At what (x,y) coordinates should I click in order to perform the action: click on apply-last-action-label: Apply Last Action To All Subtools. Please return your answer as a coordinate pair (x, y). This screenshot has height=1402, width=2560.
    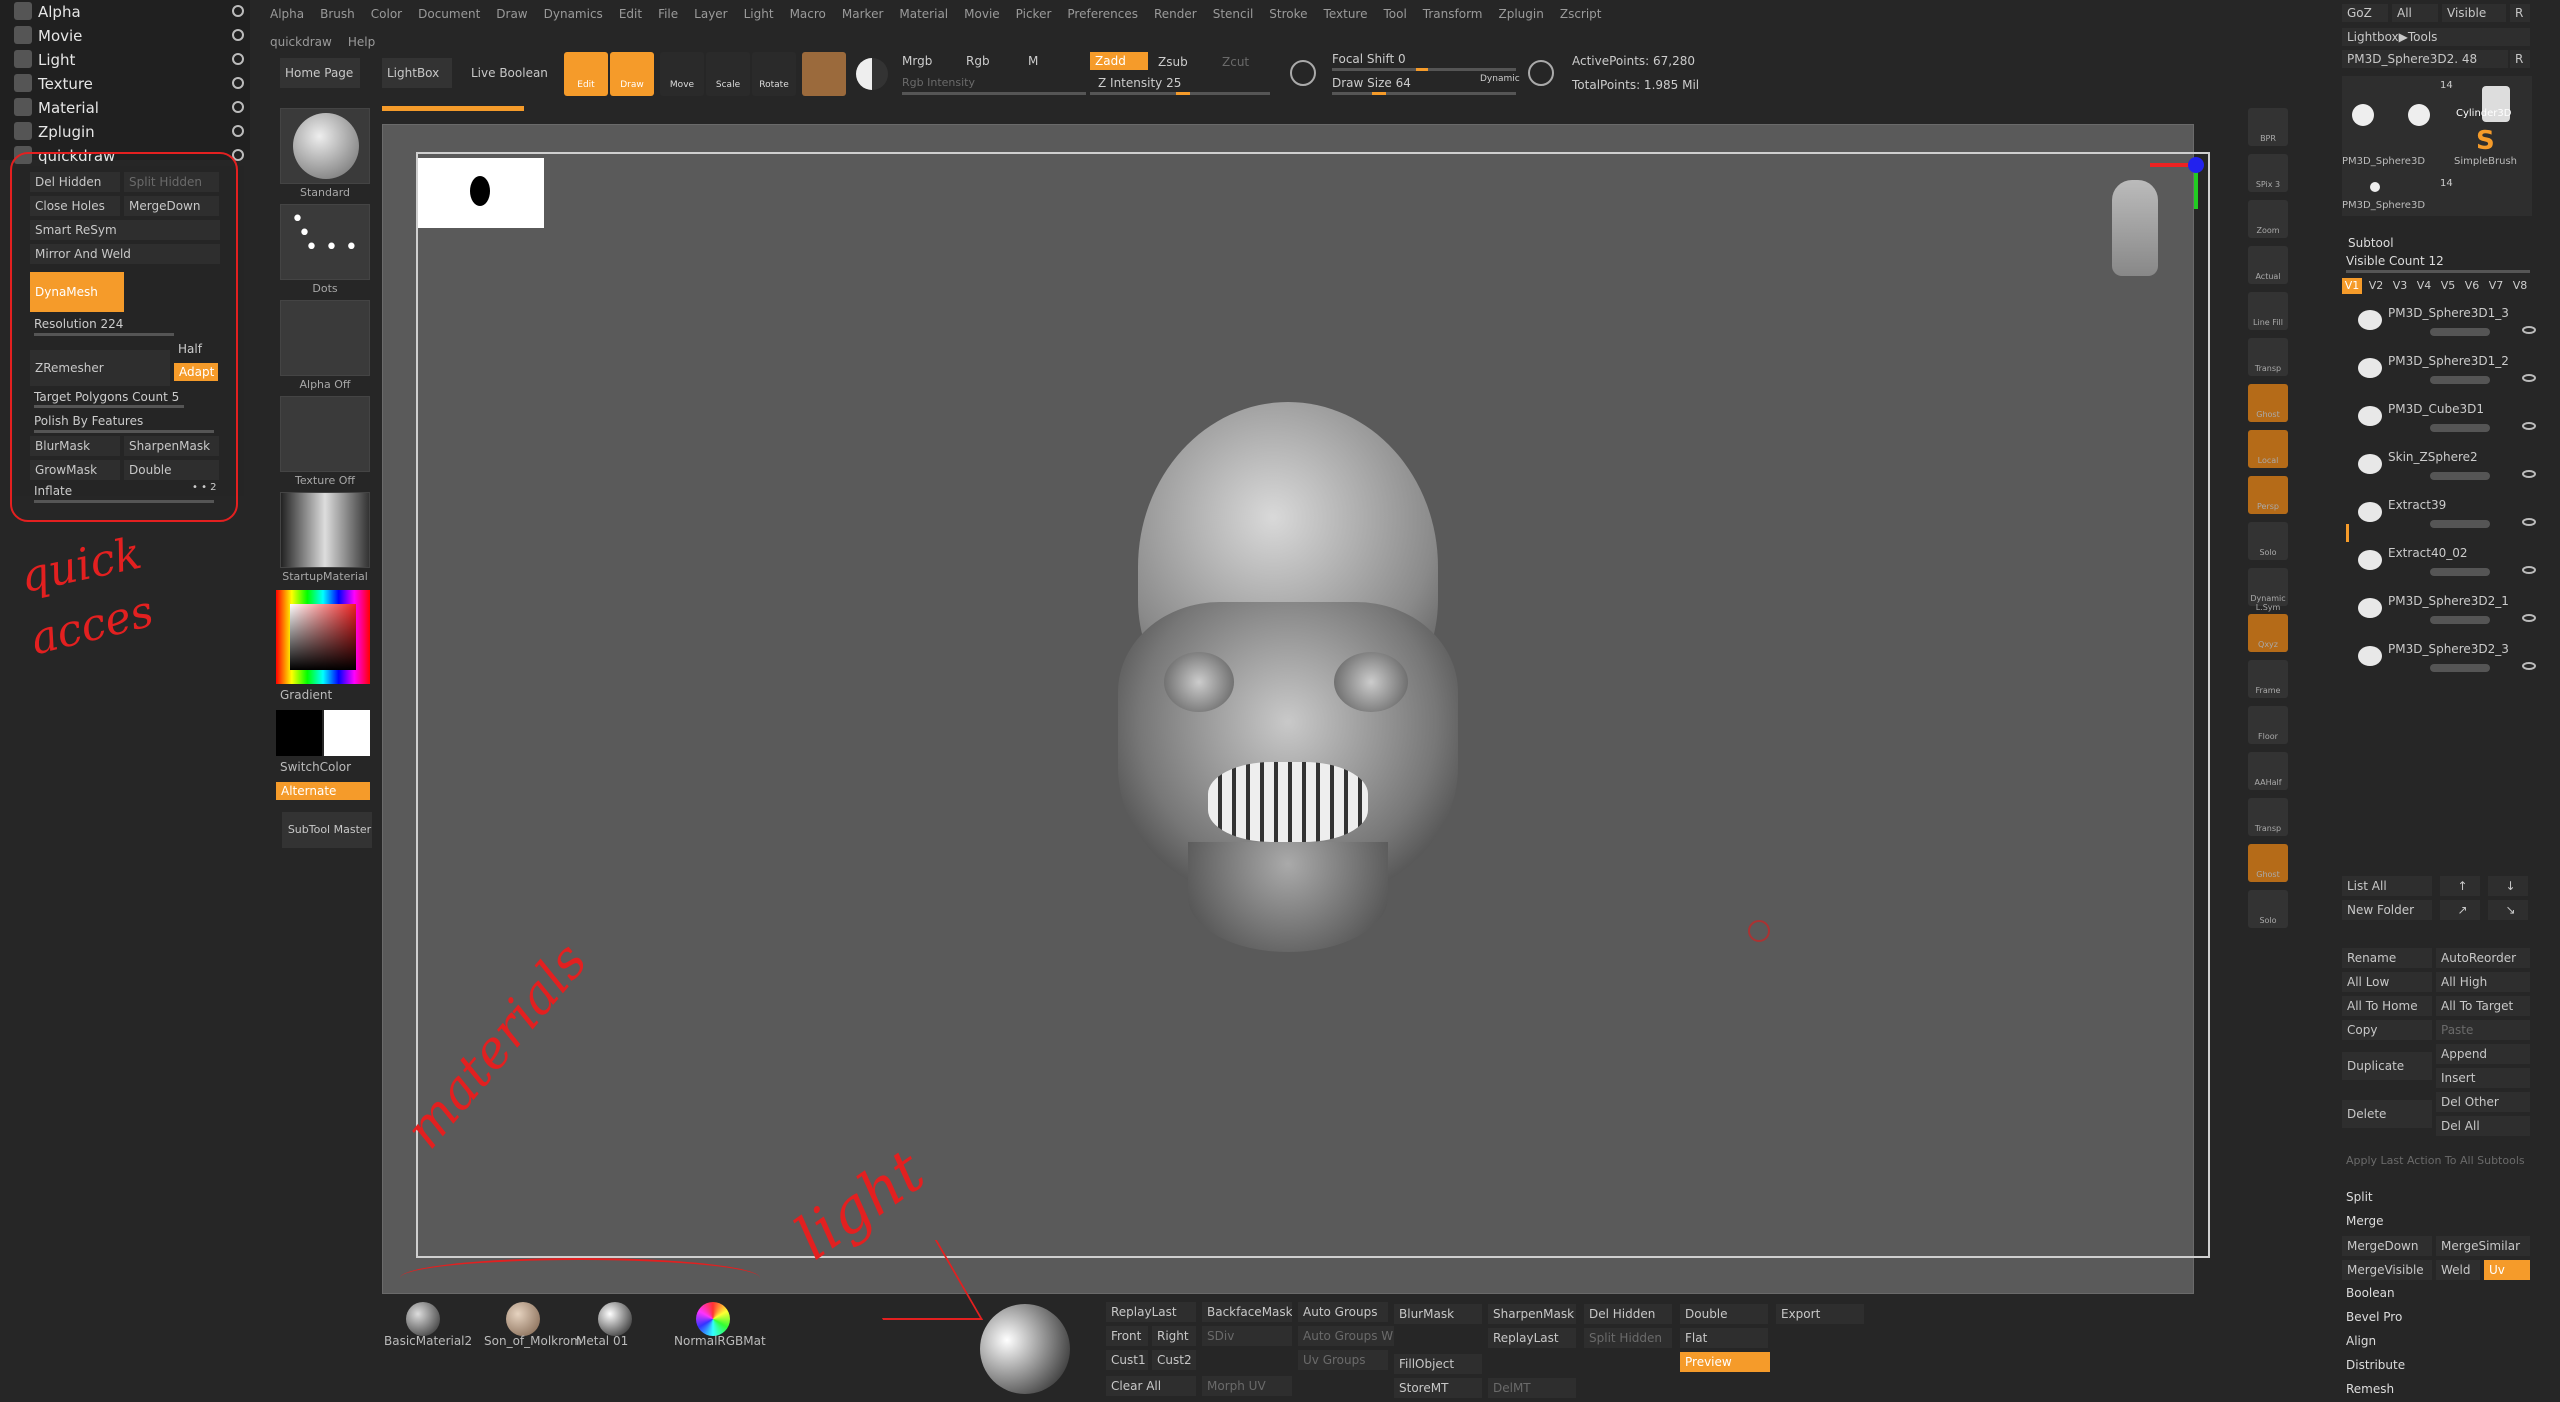
    Looking at the image, I should click on (2435, 1160).